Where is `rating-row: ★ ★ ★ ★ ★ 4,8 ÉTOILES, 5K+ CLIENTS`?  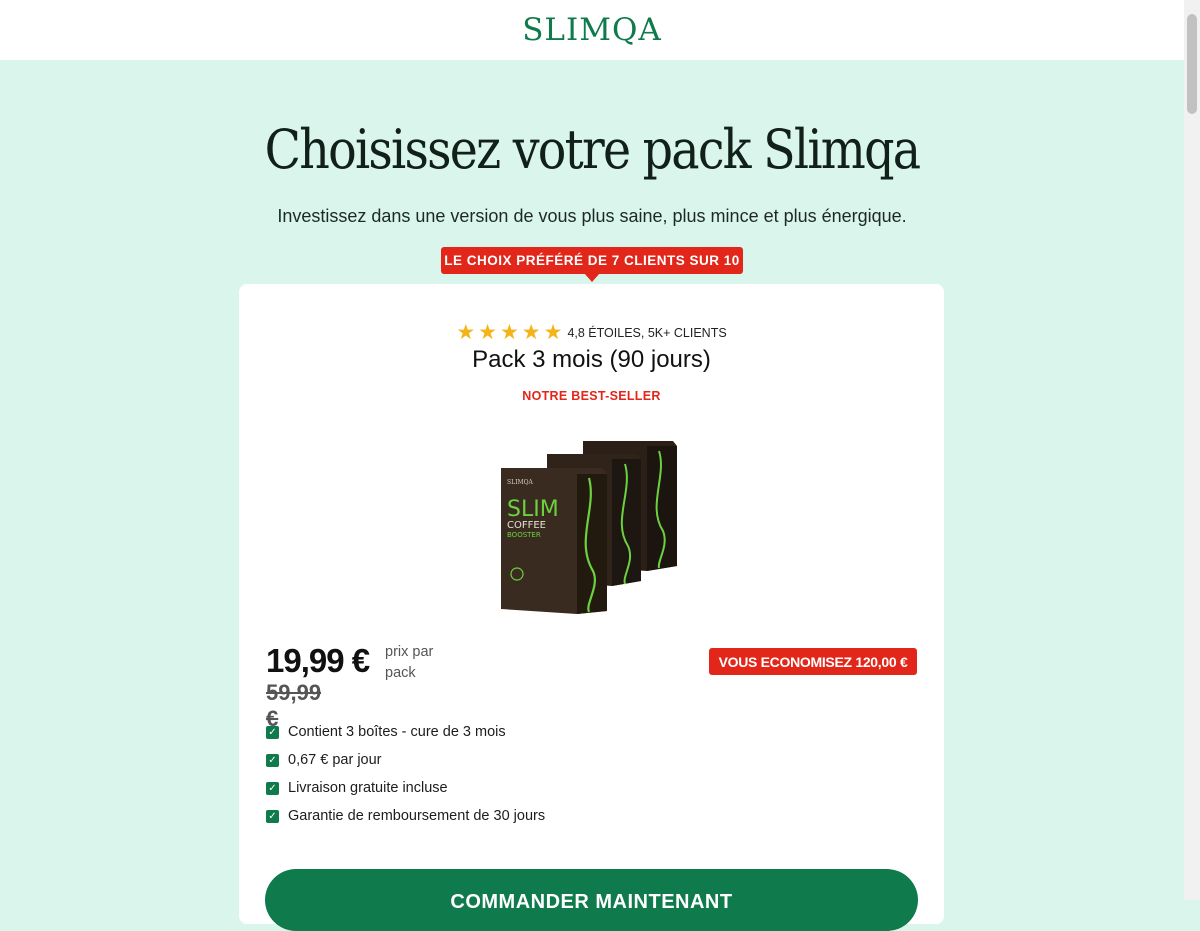 rating-row: ★ ★ ★ ★ ★ 4,8 ÉTOILES, 5K+ CLIENTS is located at coordinates (591, 332).